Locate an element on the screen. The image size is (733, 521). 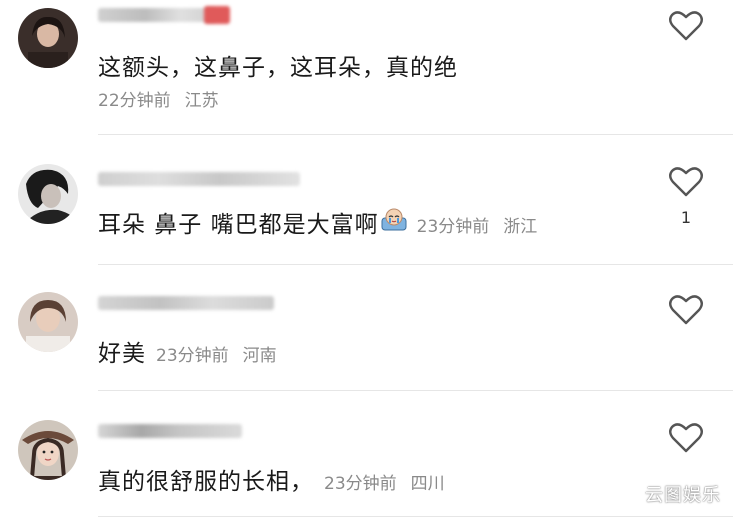
comment-text-line: 这额头，这鼻子，这耳朵，真的绝 is located at coordinates (278, 65).